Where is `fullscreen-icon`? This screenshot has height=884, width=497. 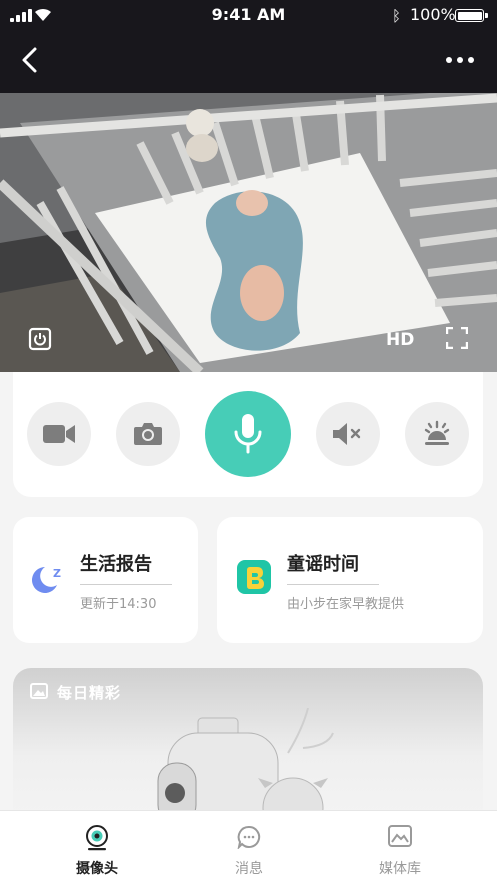 fullscreen-icon is located at coordinates (457, 338).